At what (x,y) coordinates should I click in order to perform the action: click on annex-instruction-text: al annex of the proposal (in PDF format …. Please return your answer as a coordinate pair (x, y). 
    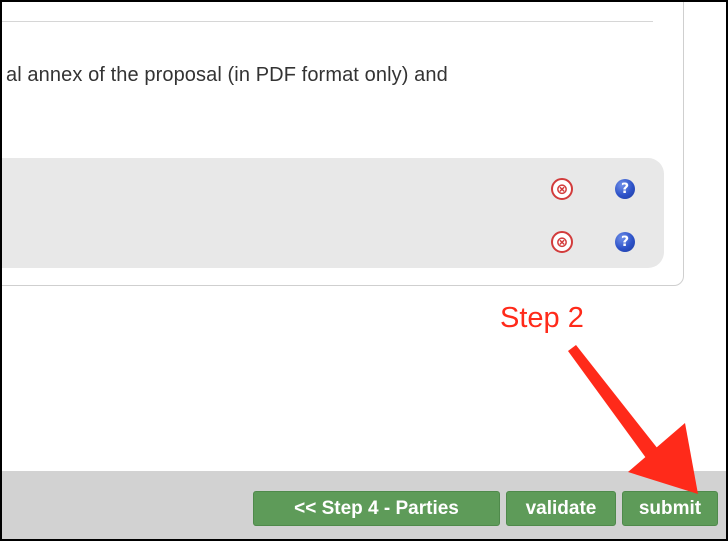
    Looking at the image, I should click on (227, 75).